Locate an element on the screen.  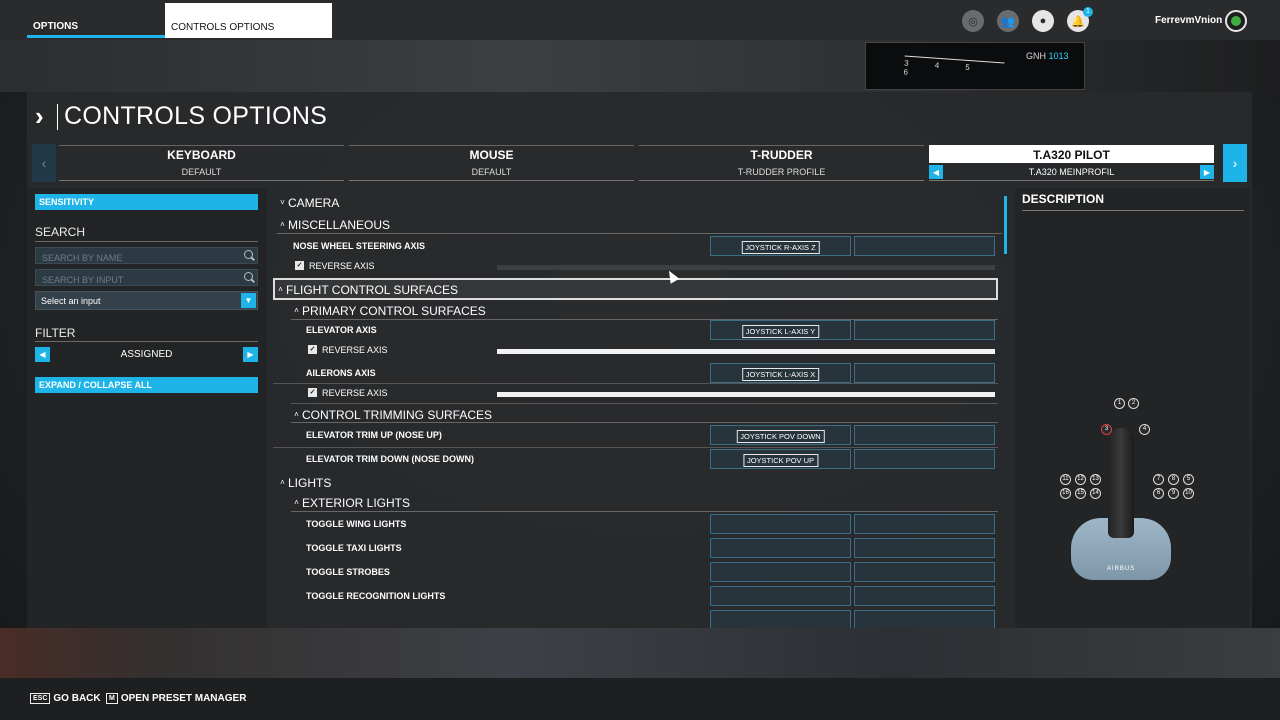
section-label: CAMERA is located at coordinates (314, 203).